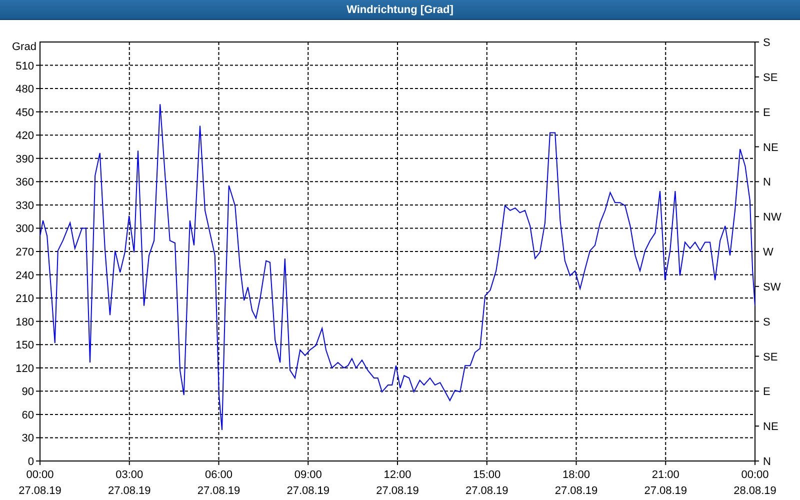 The image size is (800, 500). Describe the element at coordinates (576, 475) in the screenshot. I see `axis-tick-label: 18:00` at that location.